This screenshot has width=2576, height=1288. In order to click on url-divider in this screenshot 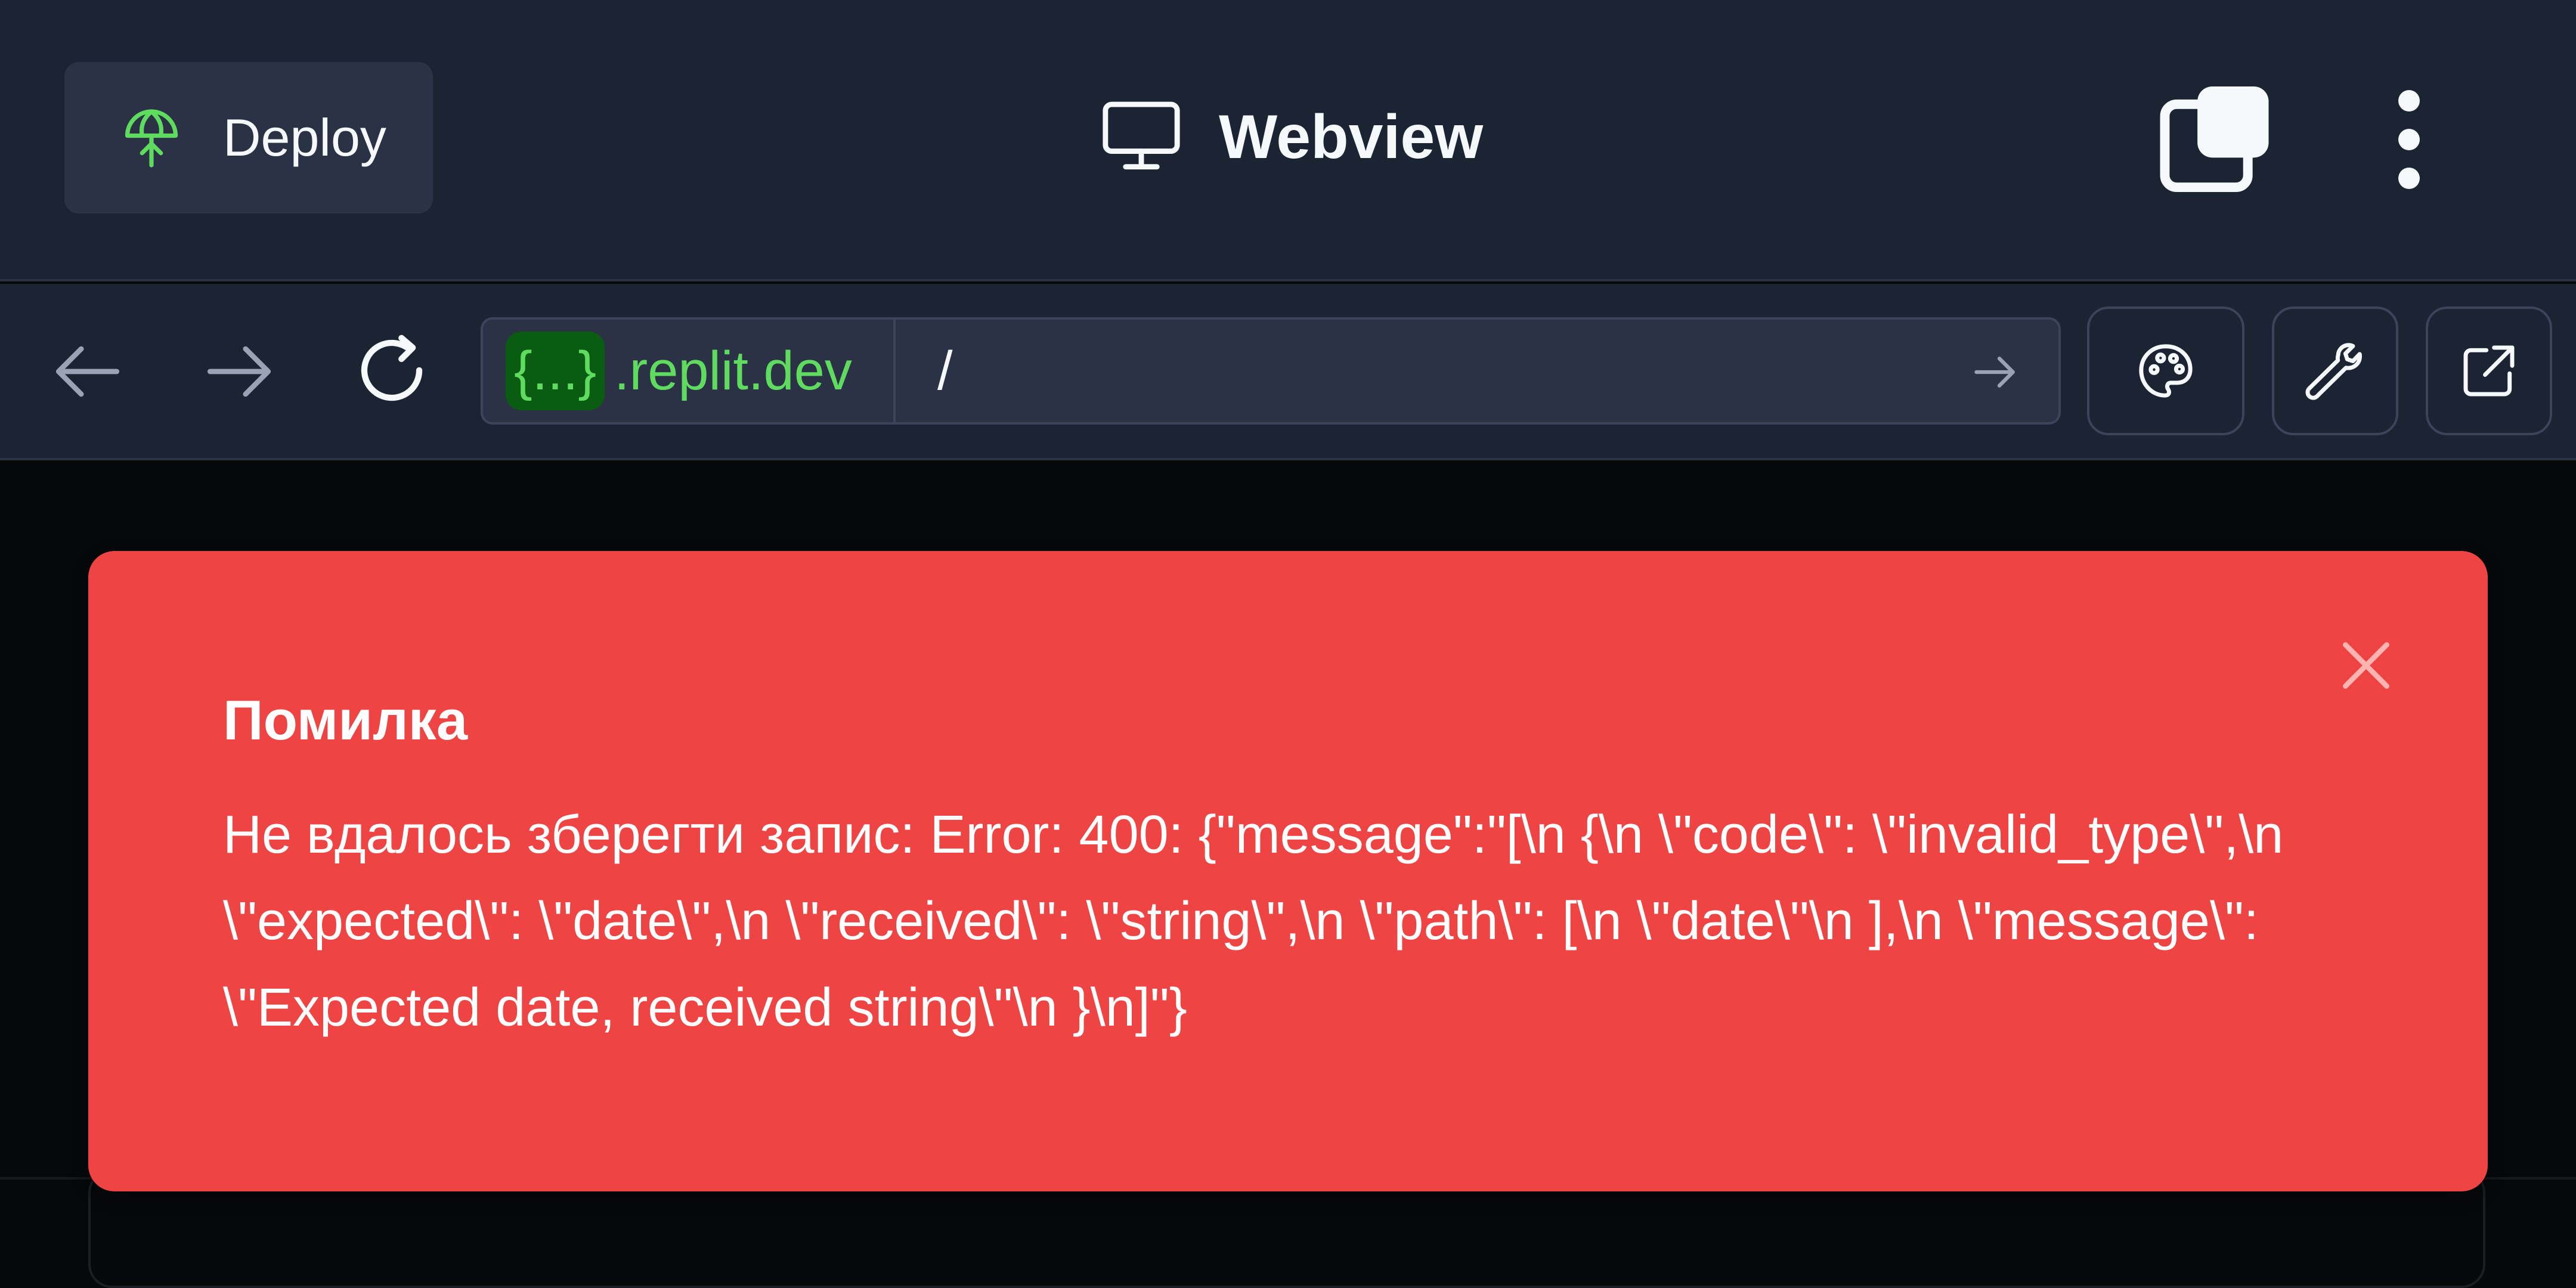, I will do `click(895, 371)`.